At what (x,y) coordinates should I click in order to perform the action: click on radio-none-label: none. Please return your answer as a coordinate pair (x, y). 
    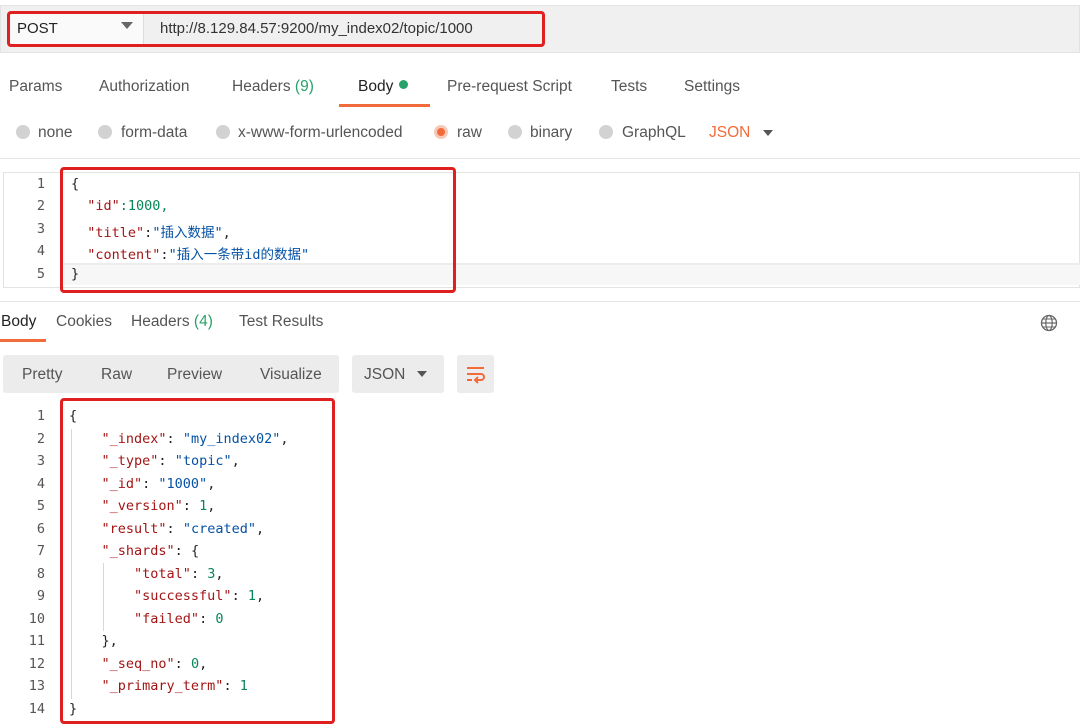
    Looking at the image, I should click on (55, 133).